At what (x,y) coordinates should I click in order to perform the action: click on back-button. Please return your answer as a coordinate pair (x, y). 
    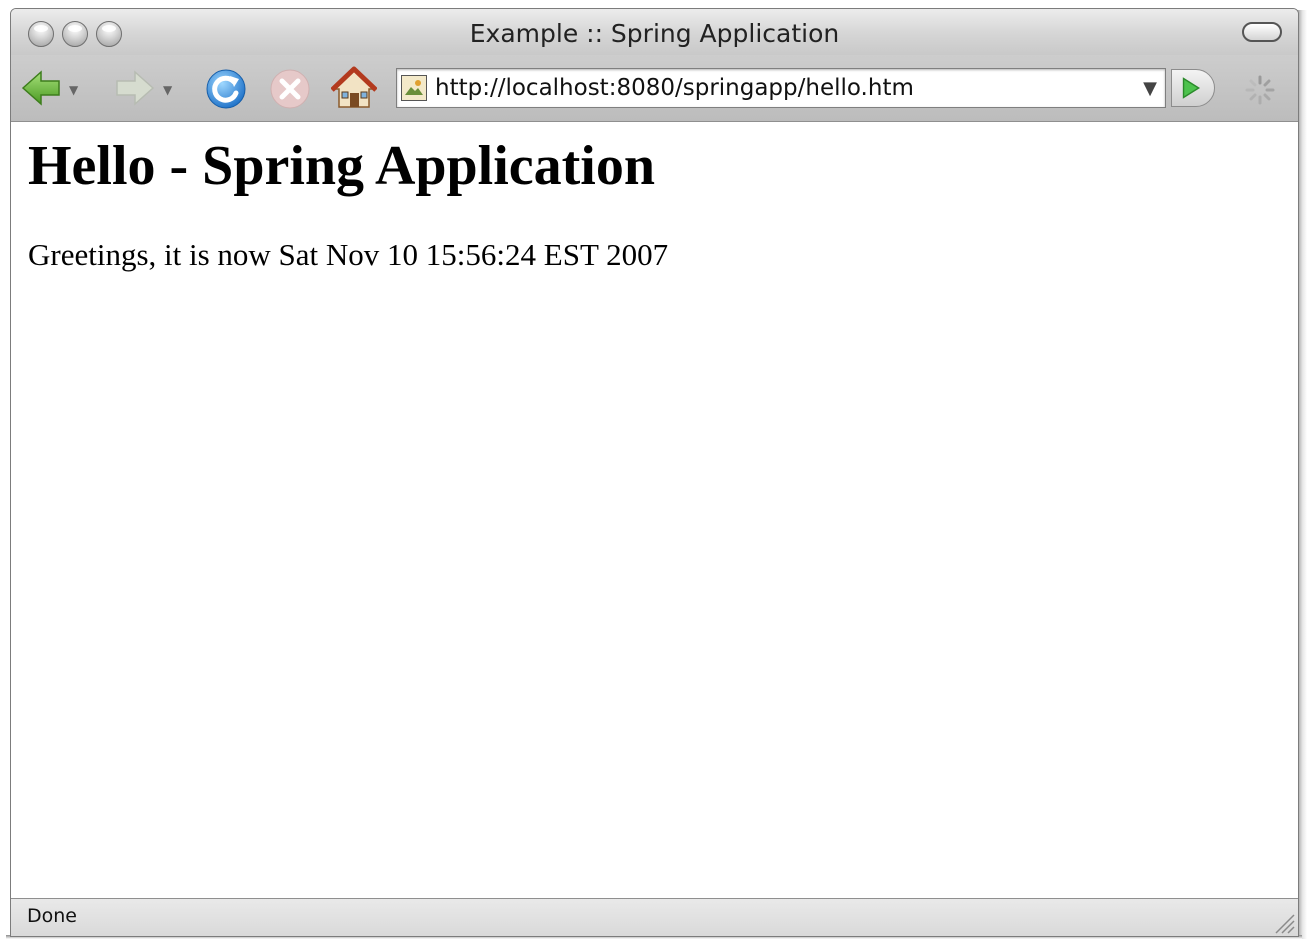
    Looking at the image, I should click on (42, 88).